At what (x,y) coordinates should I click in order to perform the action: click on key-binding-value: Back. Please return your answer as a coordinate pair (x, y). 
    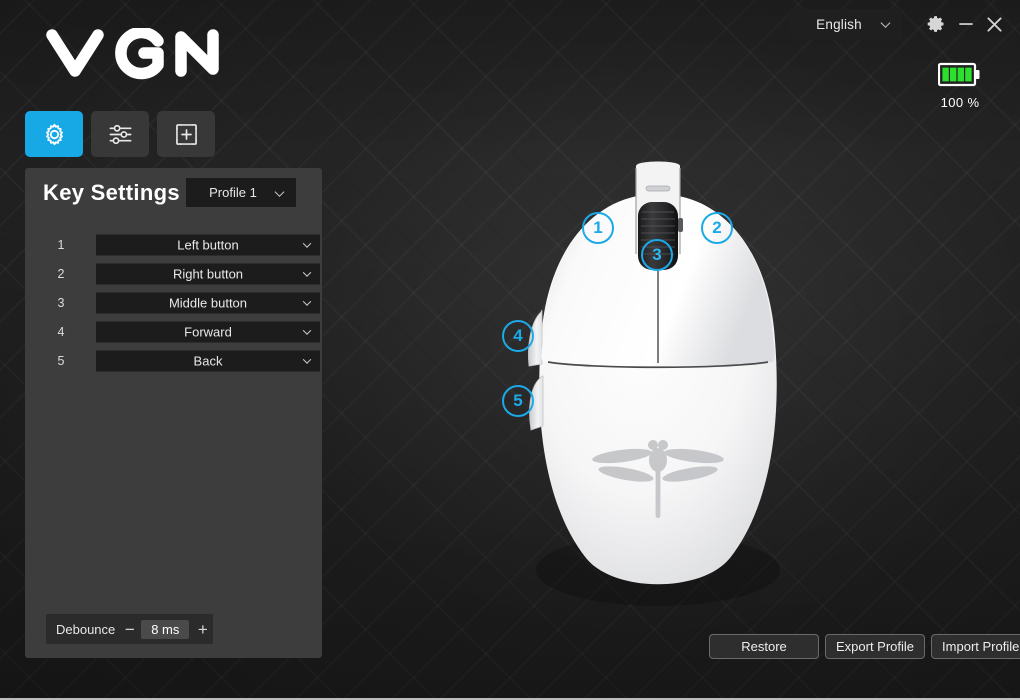
    Looking at the image, I should click on (208, 360).